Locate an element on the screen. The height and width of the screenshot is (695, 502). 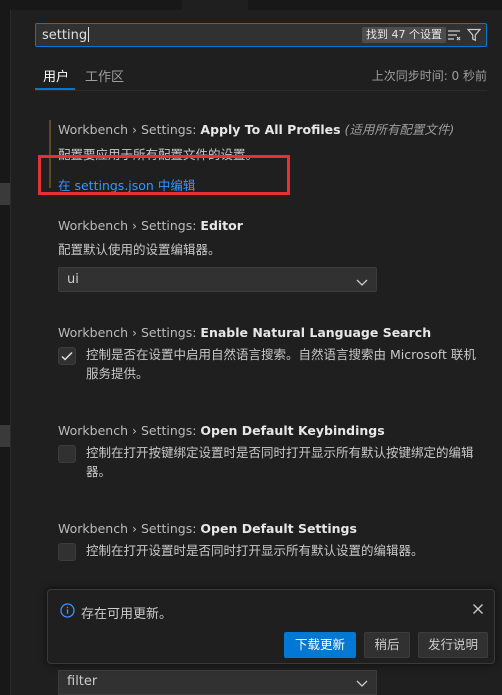
release-notes-button: 发行说明 is located at coordinates (453, 645).